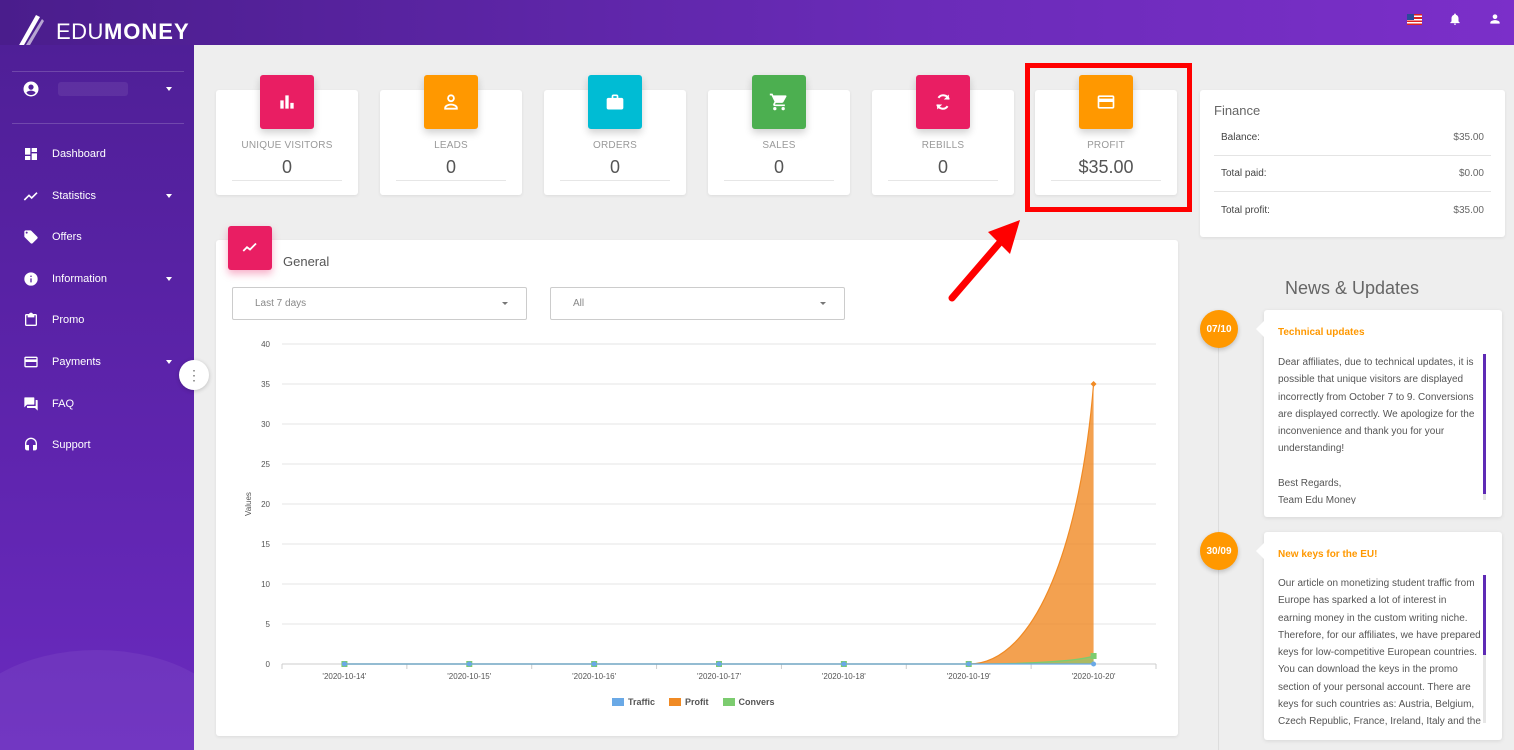 This screenshot has height=750, width=1514. Describe the element at coordinates (97, 320) in the screenshot. I see `sidebar-item-promo: Promo` at that location.